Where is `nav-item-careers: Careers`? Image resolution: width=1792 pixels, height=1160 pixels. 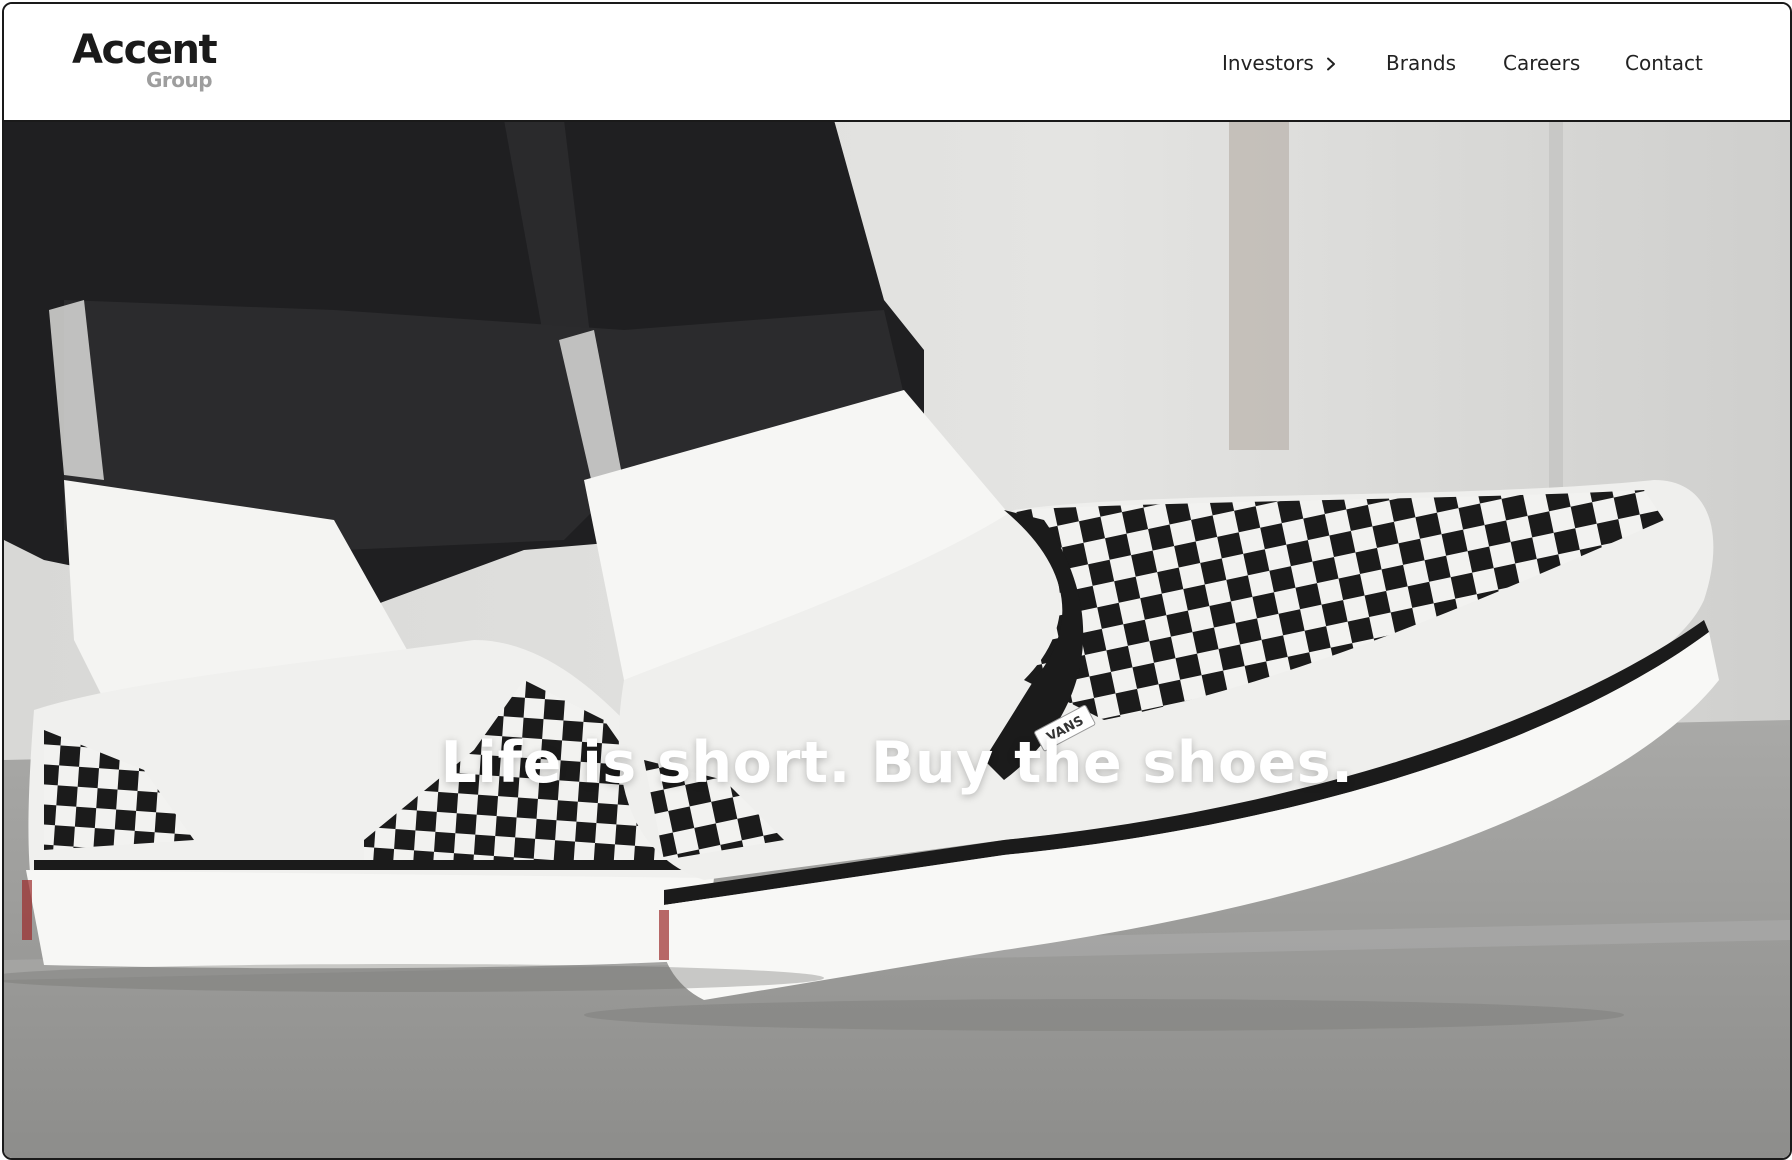 nav-item-careers: Careers is located at coordinates (1541, 63).